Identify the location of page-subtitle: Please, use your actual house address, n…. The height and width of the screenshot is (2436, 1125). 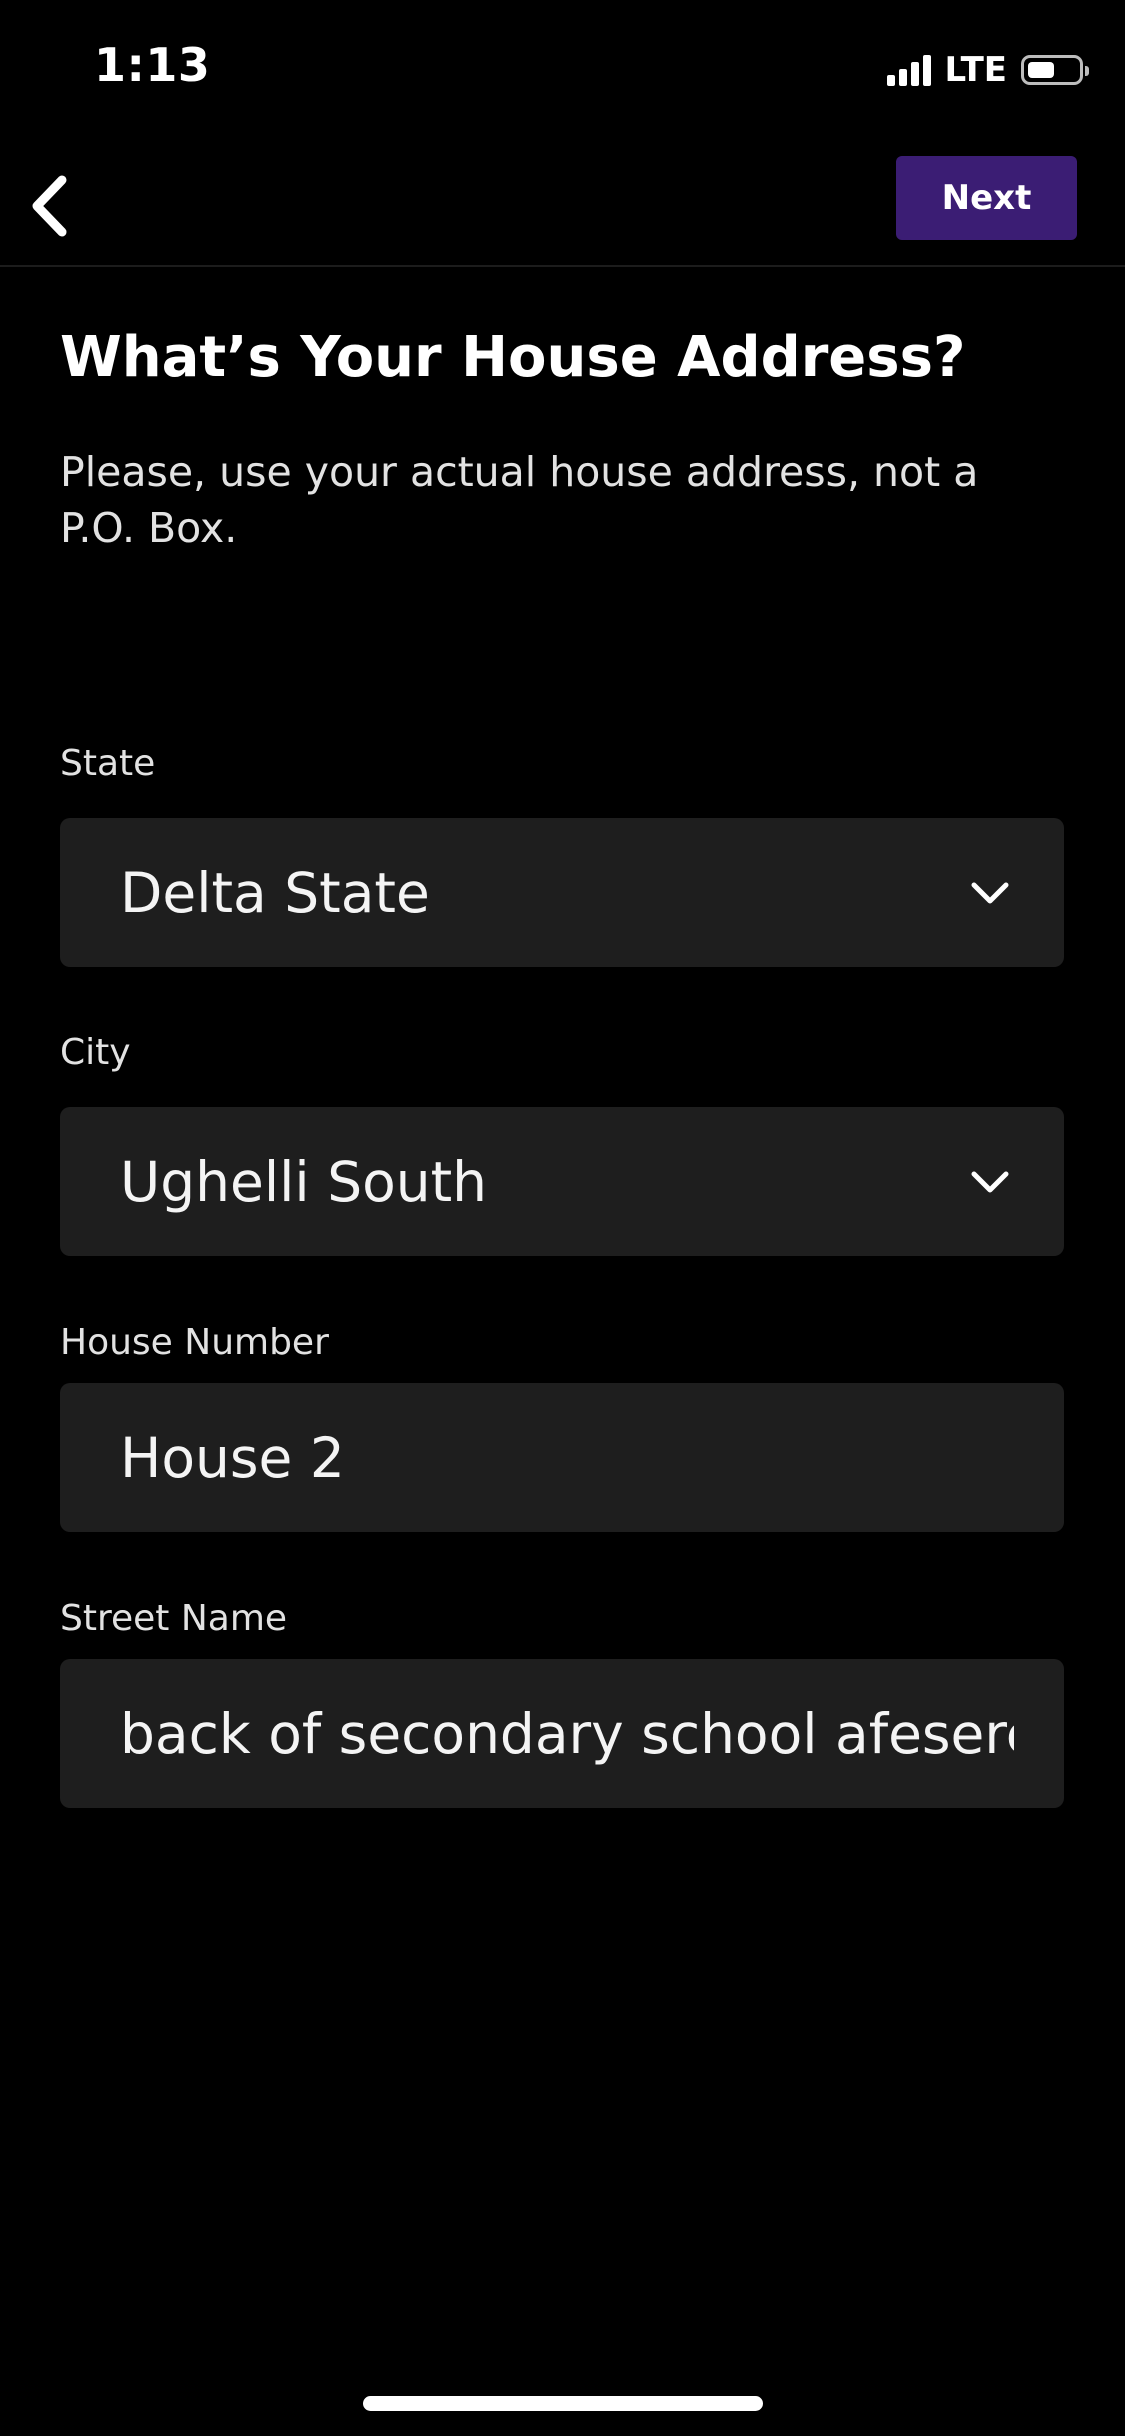
(519, 500).